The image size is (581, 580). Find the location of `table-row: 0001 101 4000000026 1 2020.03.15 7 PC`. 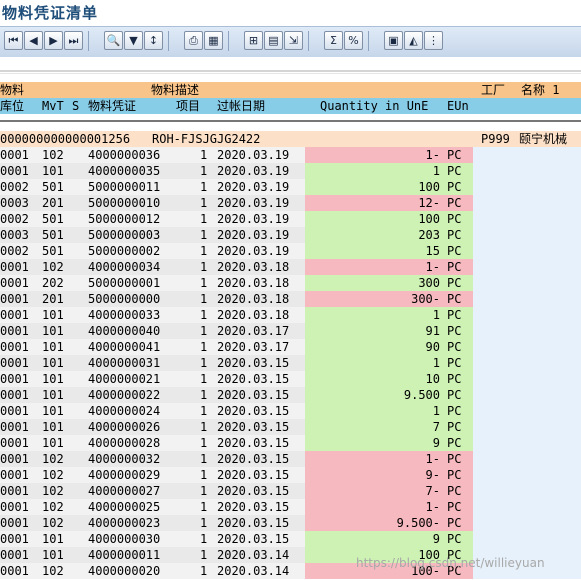

table-row: 0001 101 4000000026 1 2020.03.15 7 PC is located at coordinates (290, 427).